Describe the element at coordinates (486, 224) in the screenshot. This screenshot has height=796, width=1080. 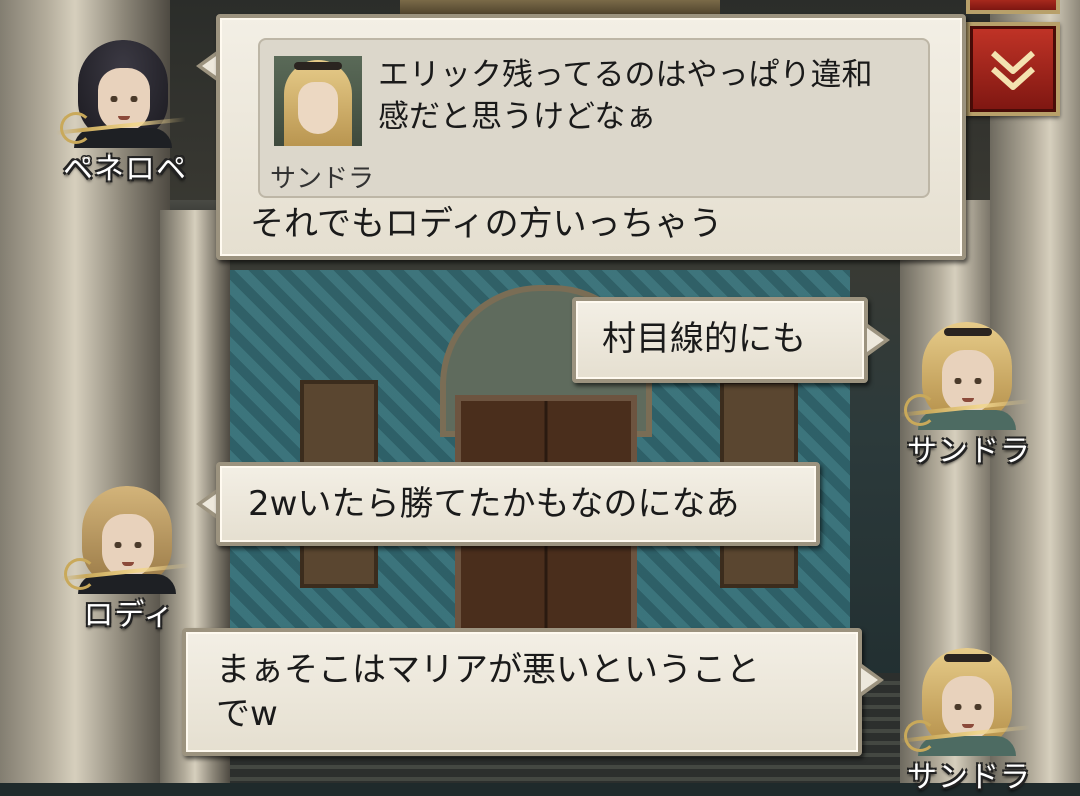
I see `message-text: それでもロディの方いっちゃう` at that location.